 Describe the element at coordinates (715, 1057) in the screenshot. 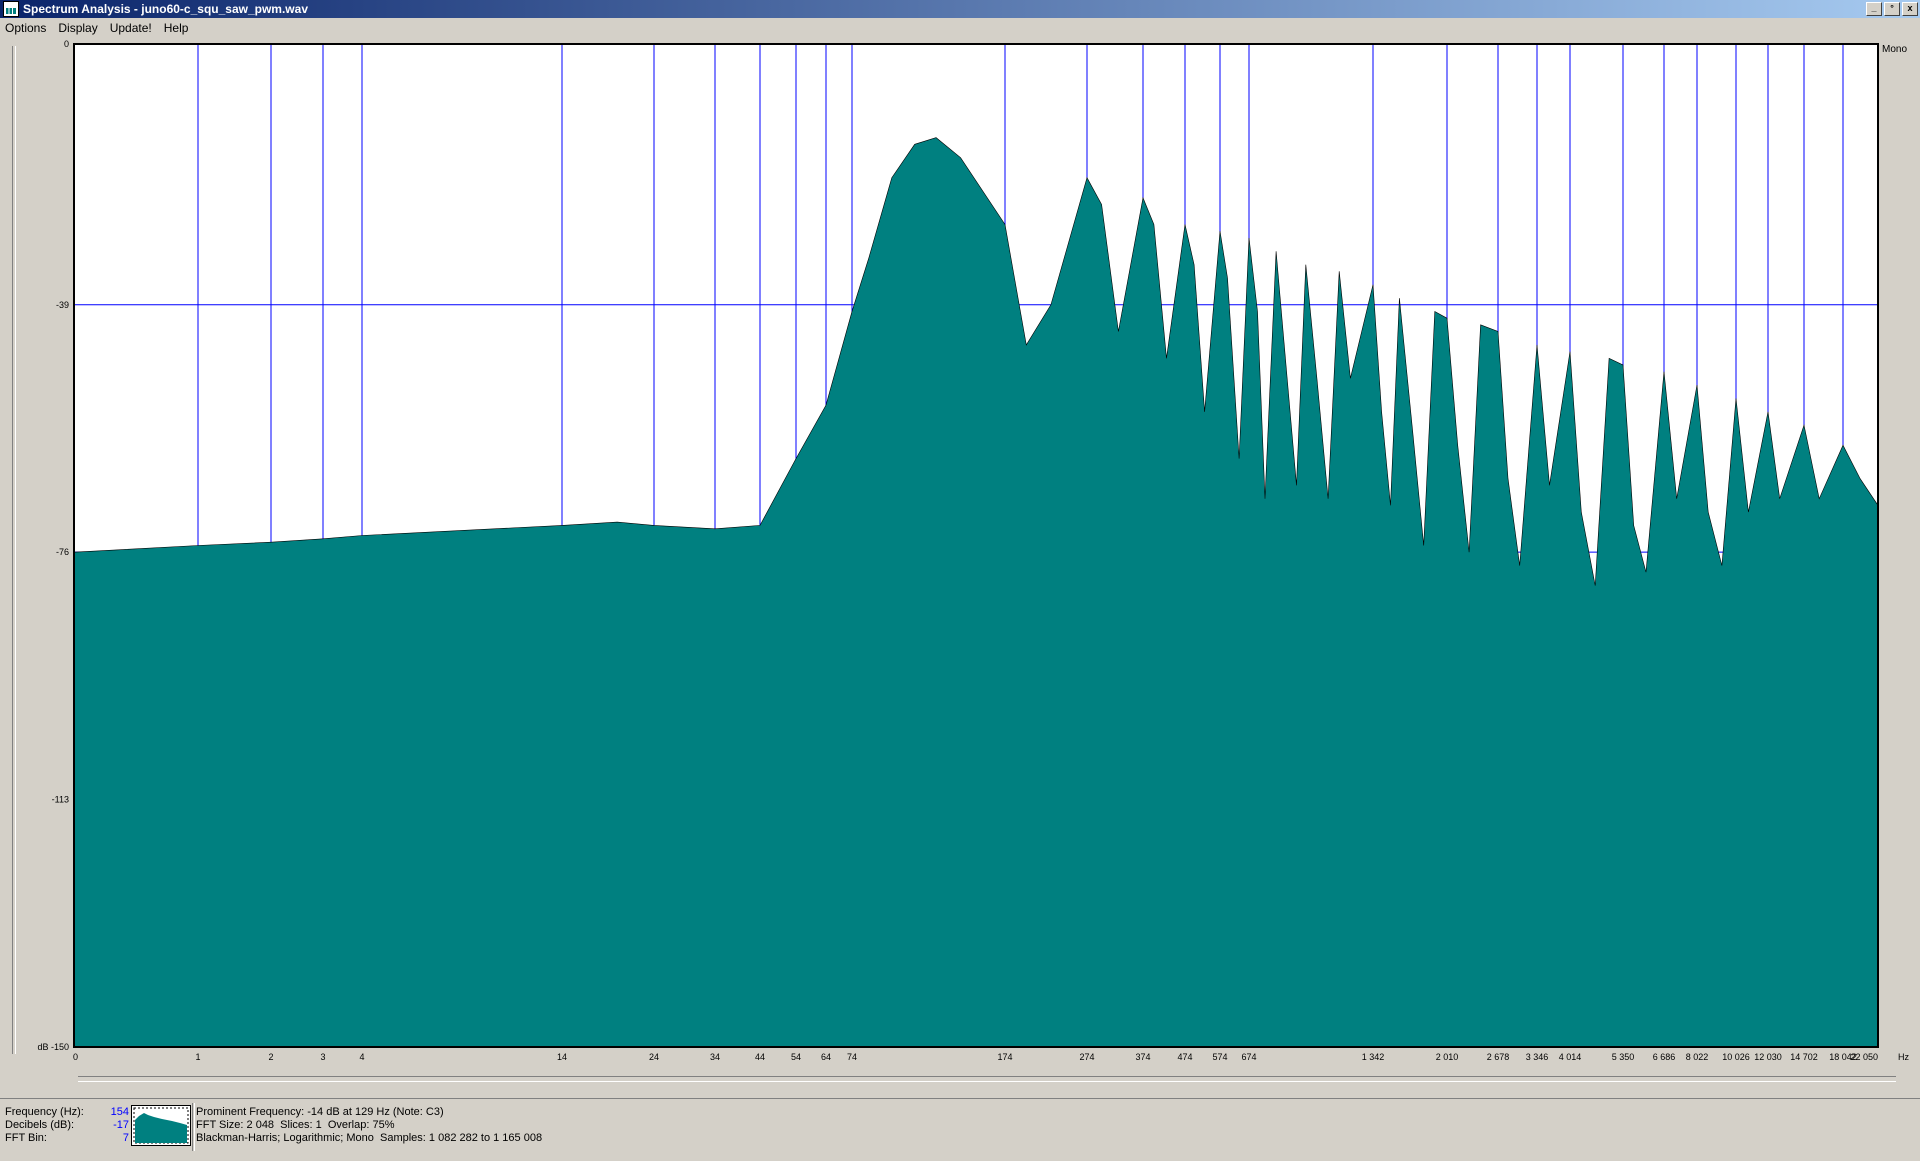

I see `x-tick-label: 34` at that location.